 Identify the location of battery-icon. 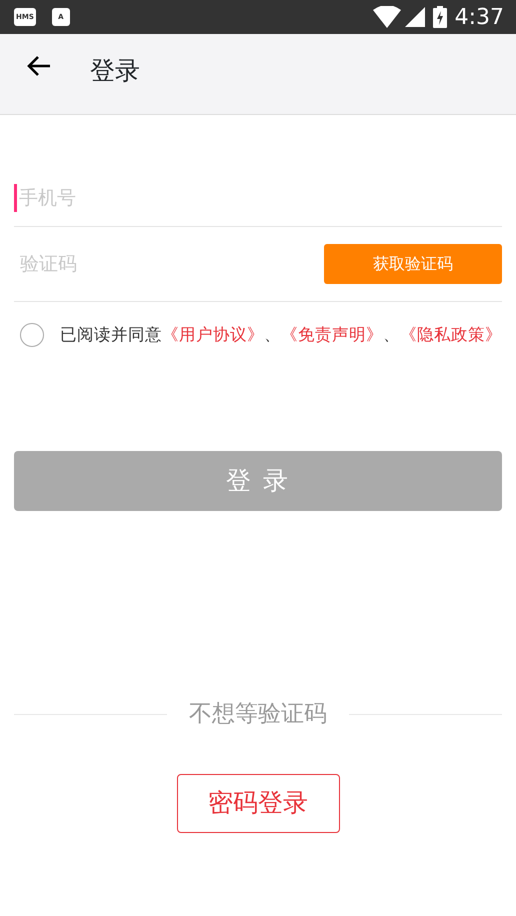
(439, 17).